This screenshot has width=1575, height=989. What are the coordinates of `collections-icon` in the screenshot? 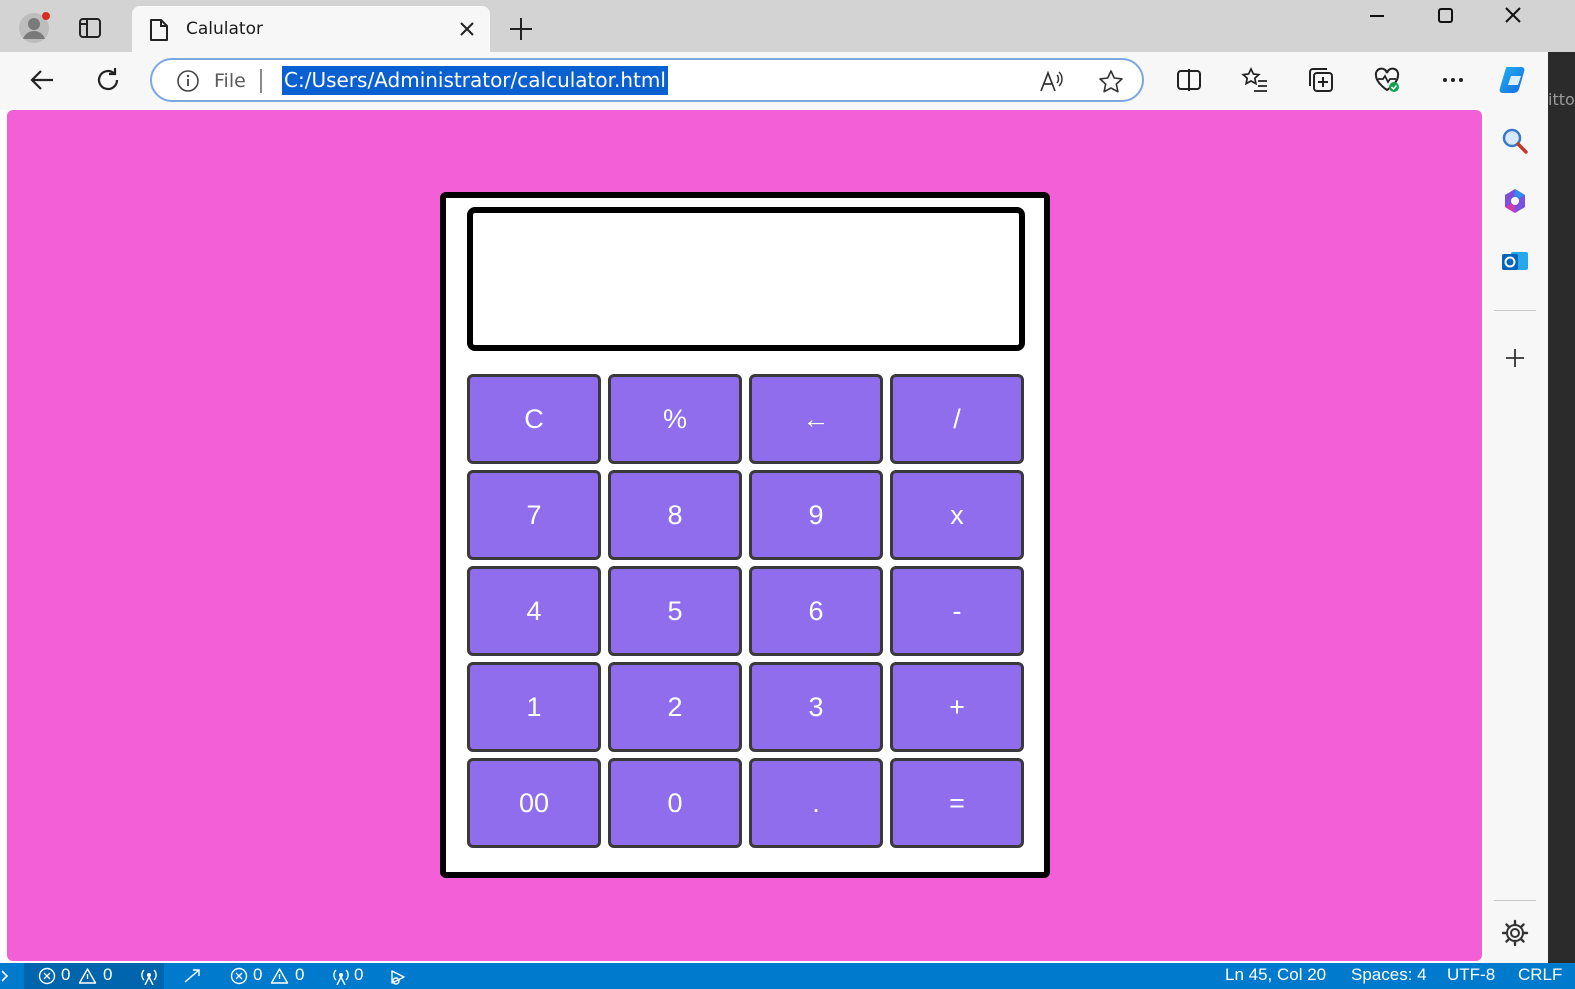 It's located at (1321, 80).